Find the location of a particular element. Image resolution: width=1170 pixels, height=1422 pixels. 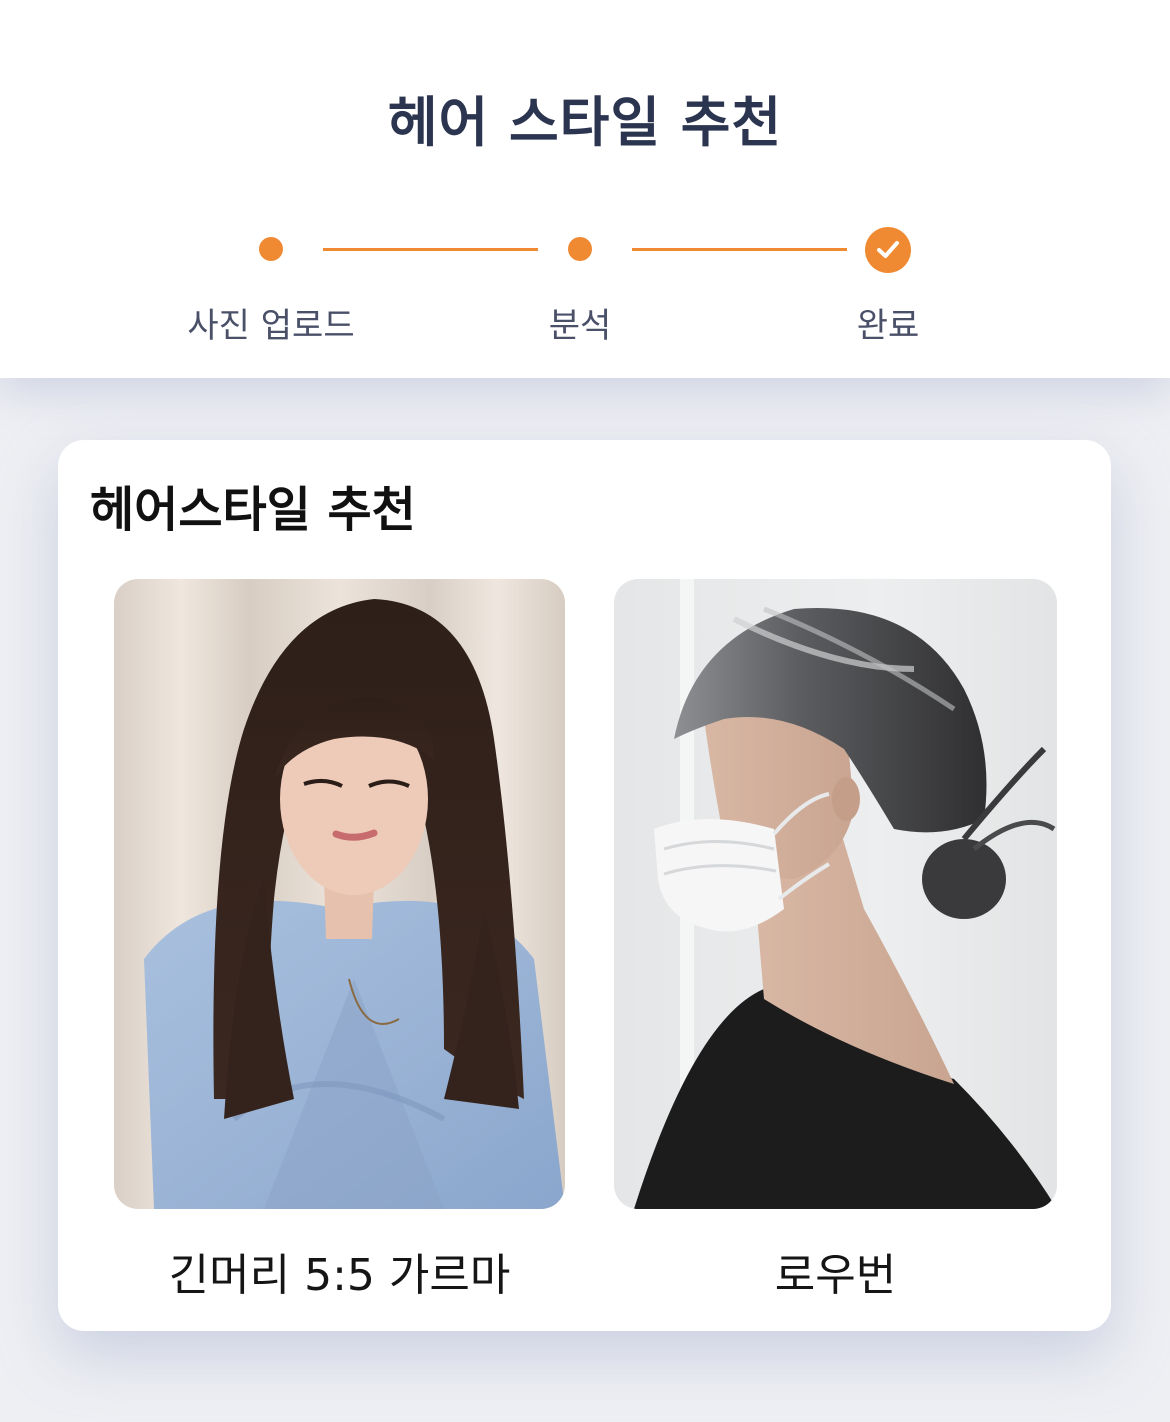

style-name-long-hair: 긴머리 5:5 가르마 is located at coordinates (339, 1275).